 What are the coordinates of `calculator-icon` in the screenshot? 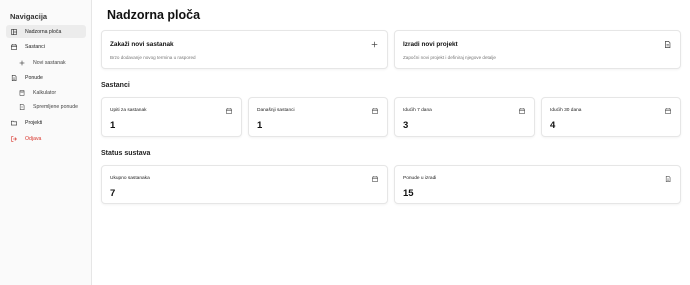 It's located at (24, 92).